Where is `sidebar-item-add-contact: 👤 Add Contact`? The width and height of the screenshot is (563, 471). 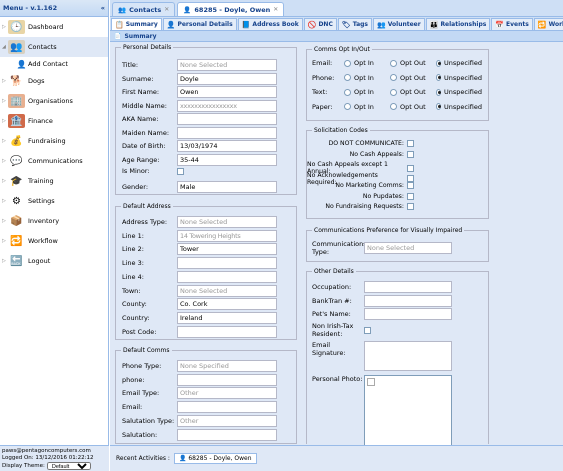
sidebar-item-add-contact: 👤 Add Contact is located at coordinates (54, 64).